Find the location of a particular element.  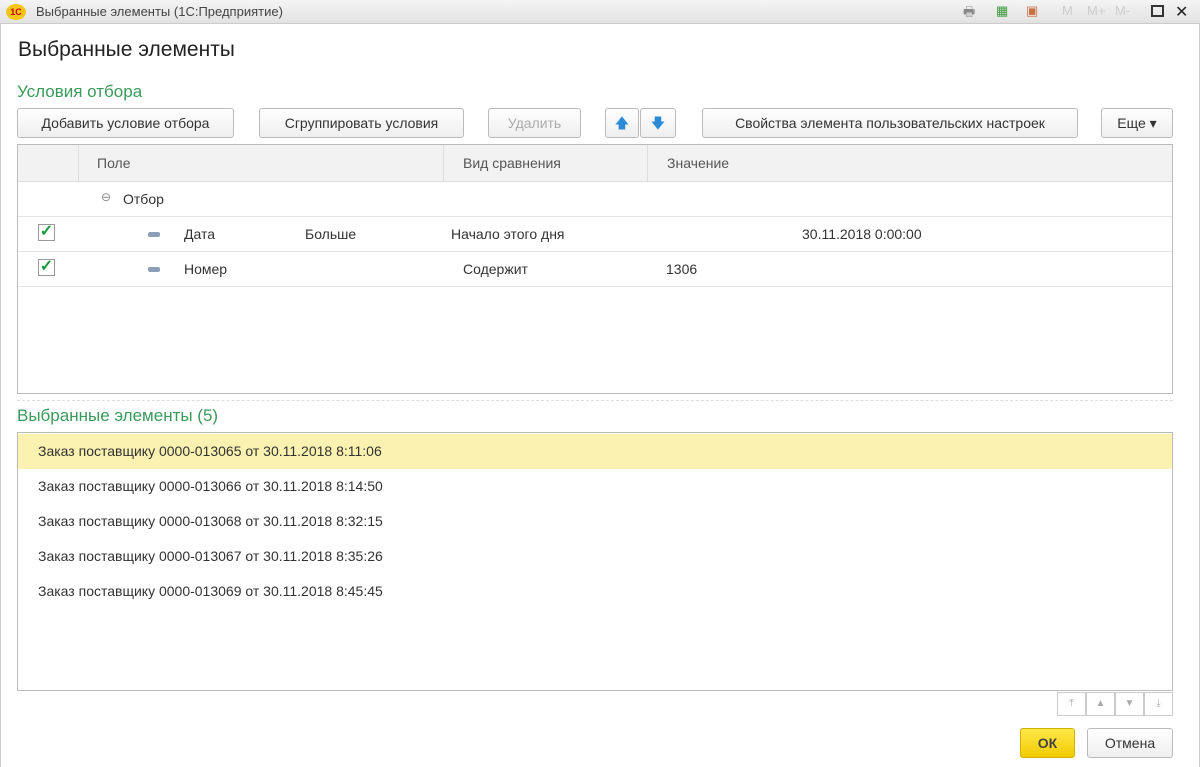

move-first-icon: ⤒ is located at coordinates (1071, 704).